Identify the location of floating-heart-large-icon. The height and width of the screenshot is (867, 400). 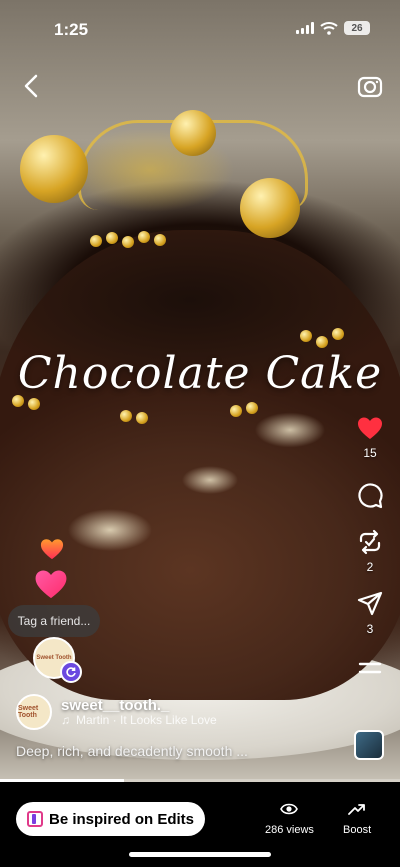
(51, 584).